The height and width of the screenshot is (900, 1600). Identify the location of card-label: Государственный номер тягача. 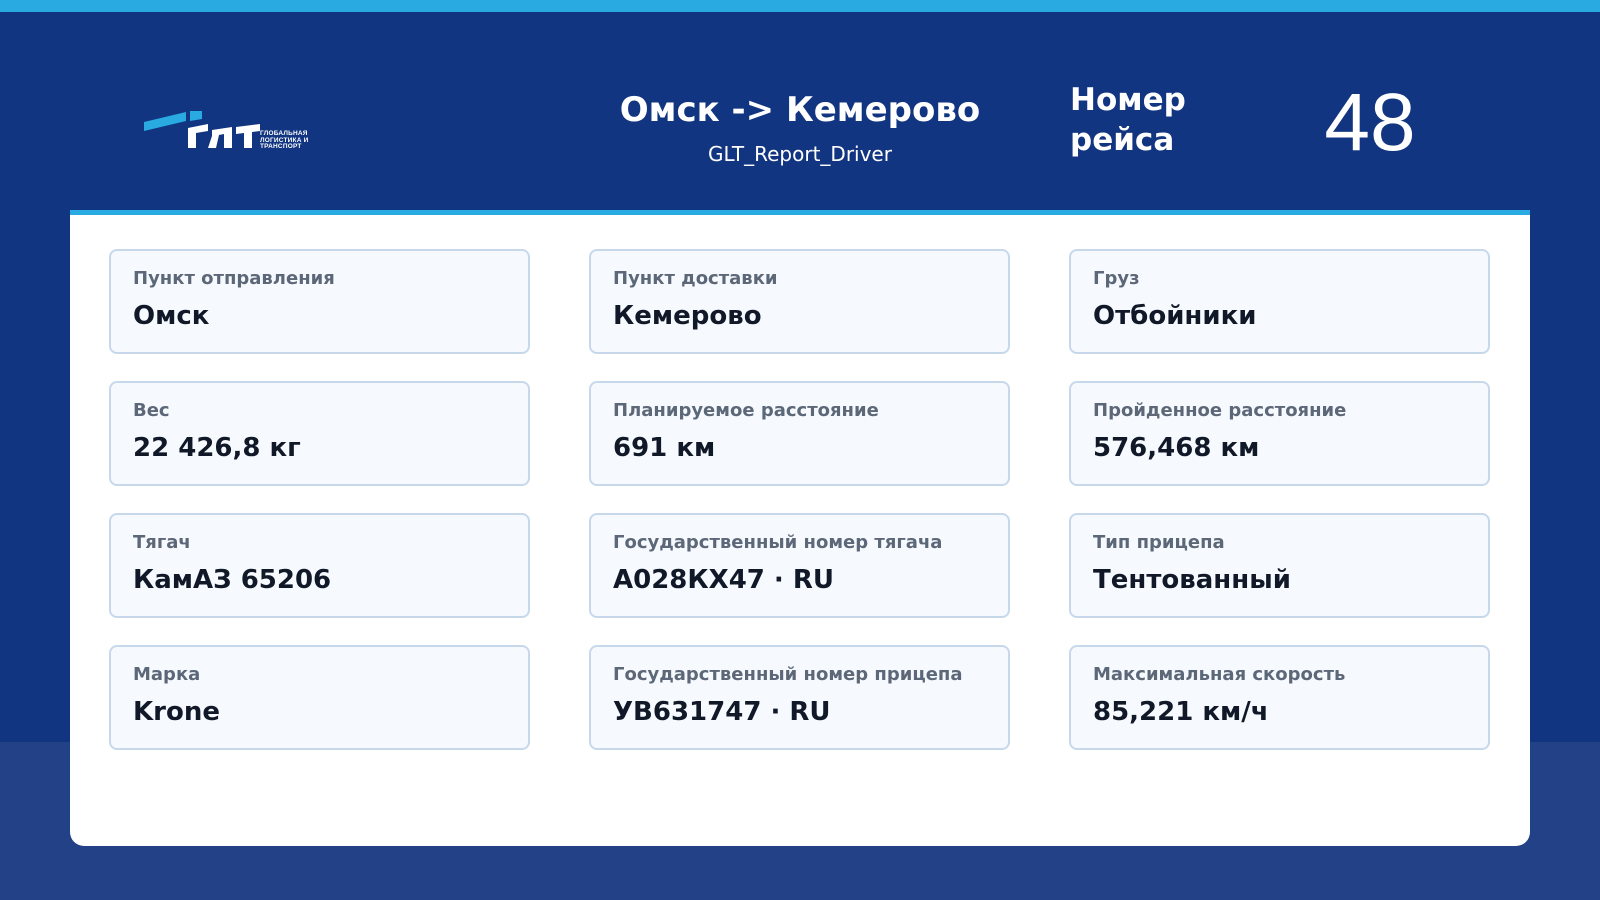
(778, 542).